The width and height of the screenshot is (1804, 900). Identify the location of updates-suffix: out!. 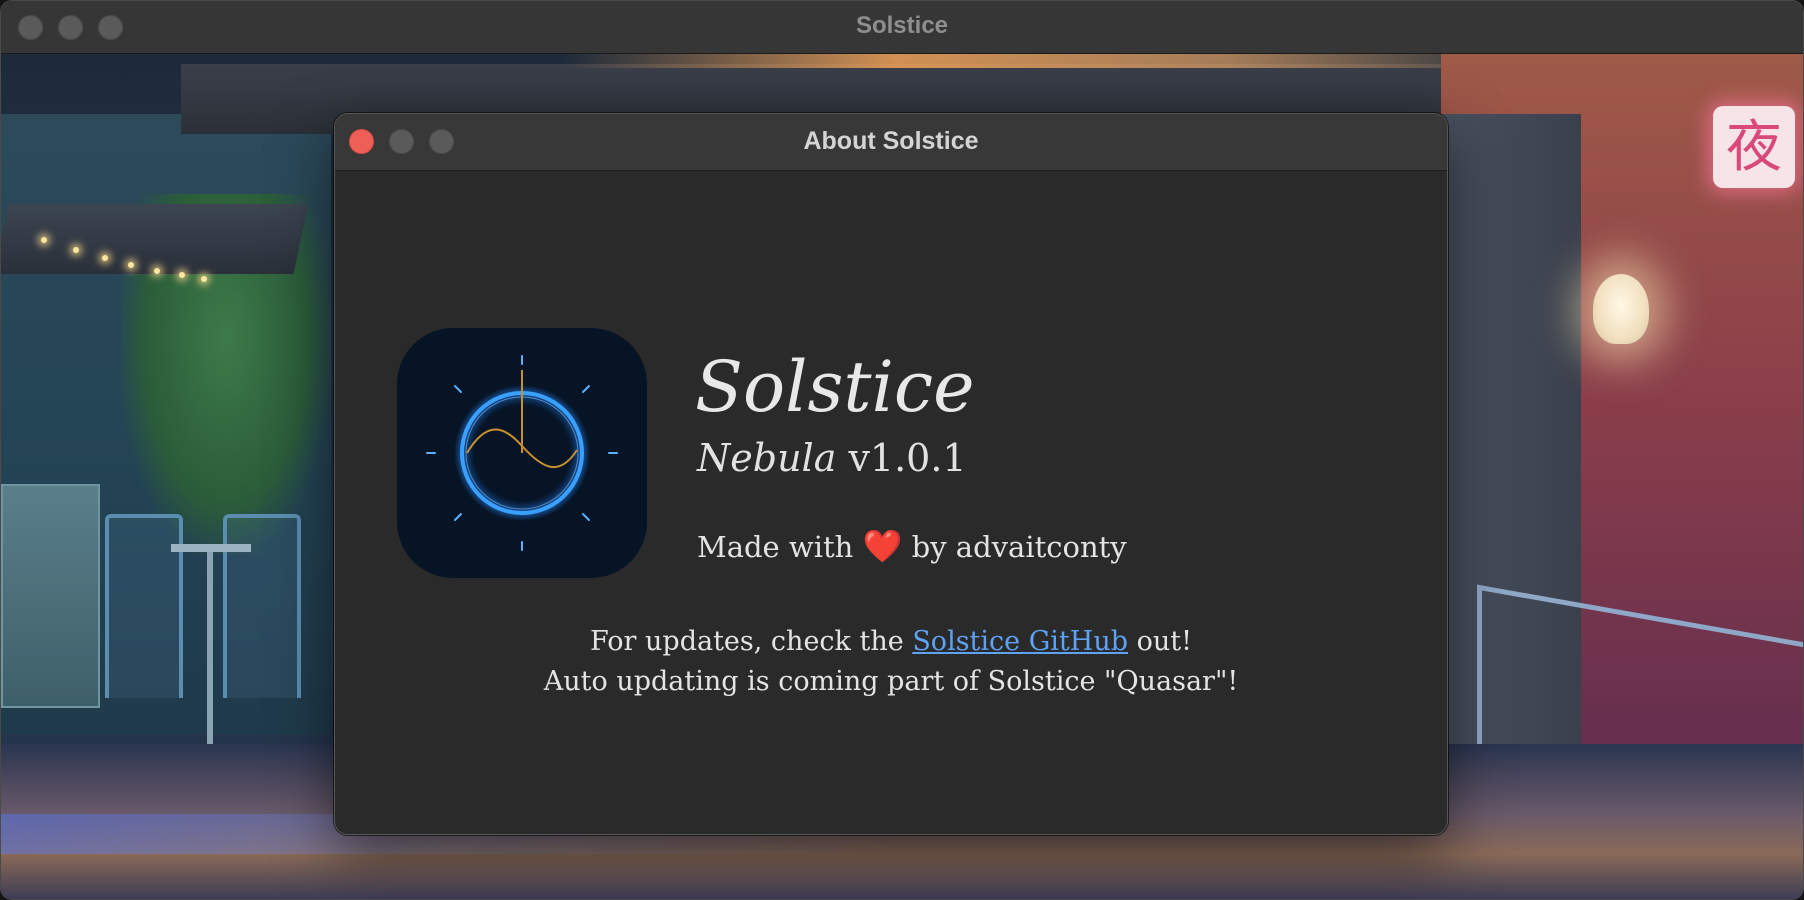
(1164, 641).